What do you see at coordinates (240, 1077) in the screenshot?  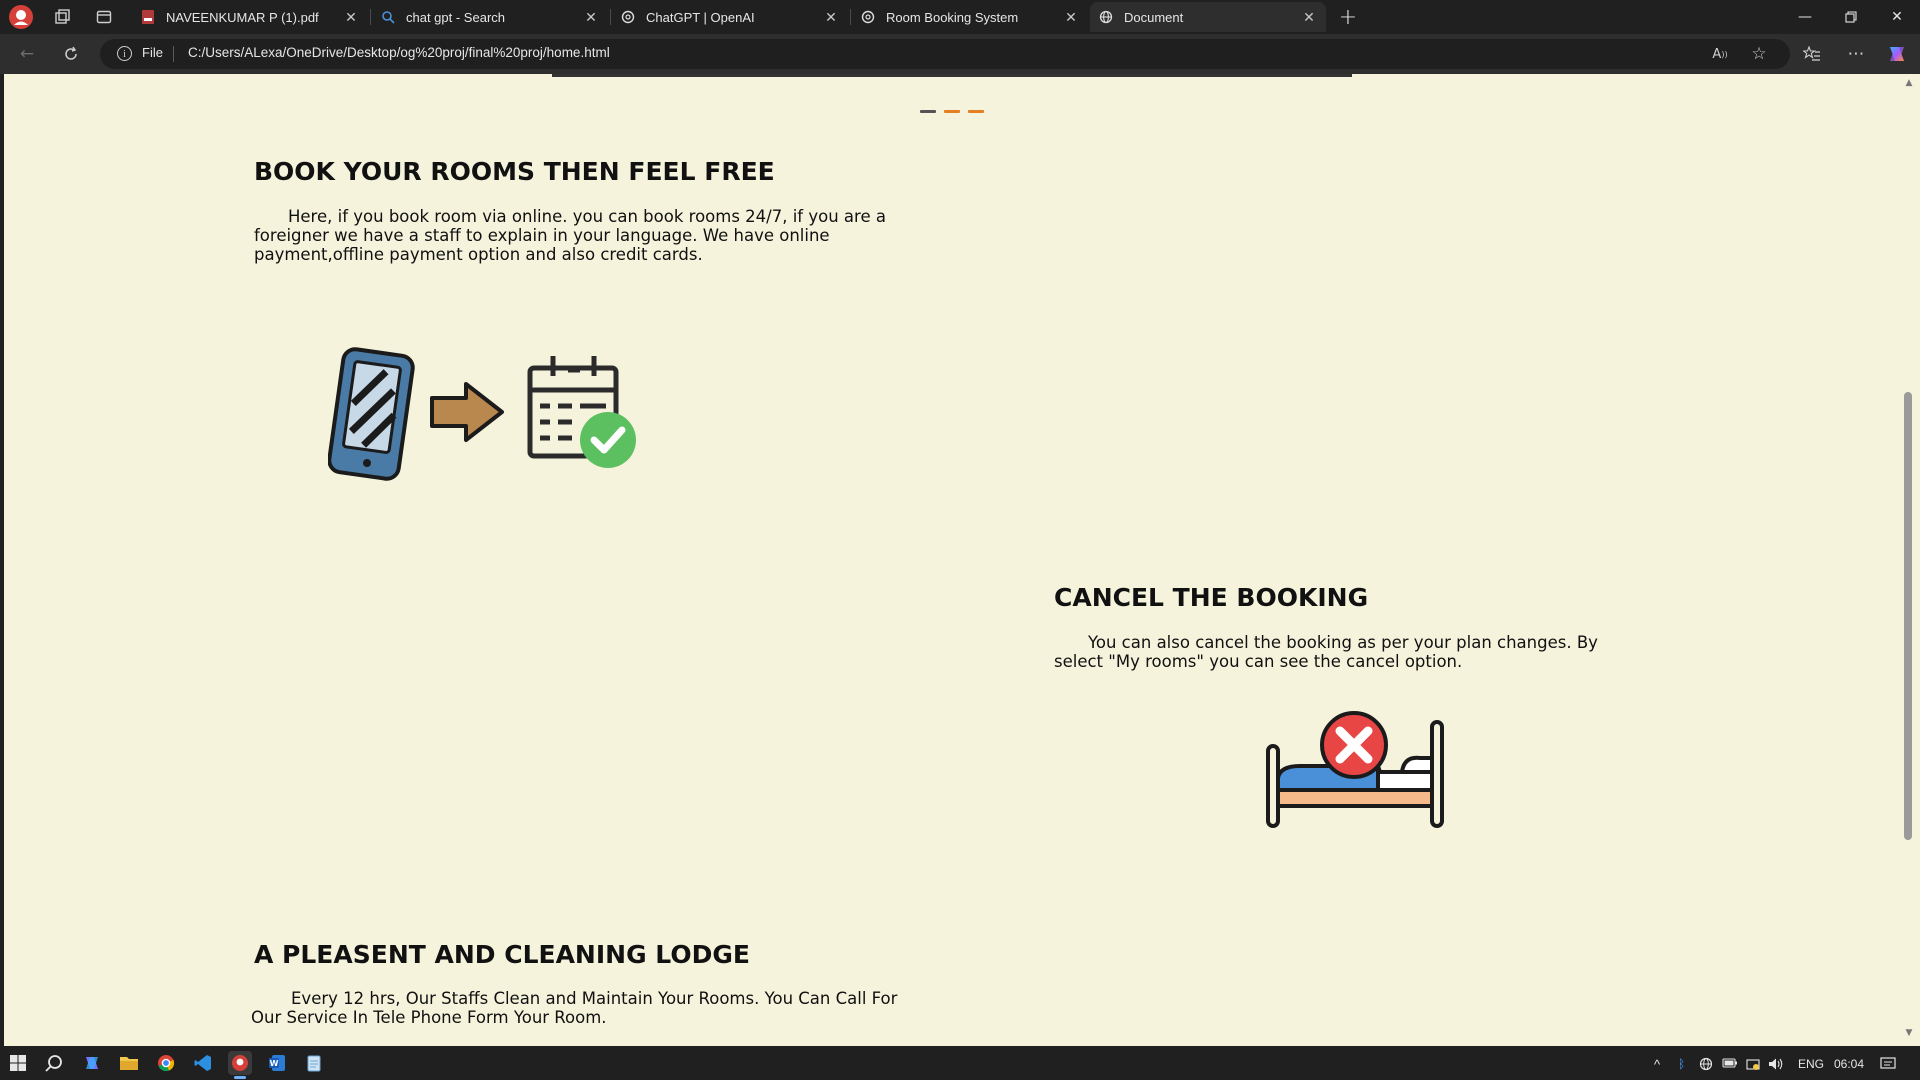 I see `active-app-indicator` at bounding box center [240, 1077].